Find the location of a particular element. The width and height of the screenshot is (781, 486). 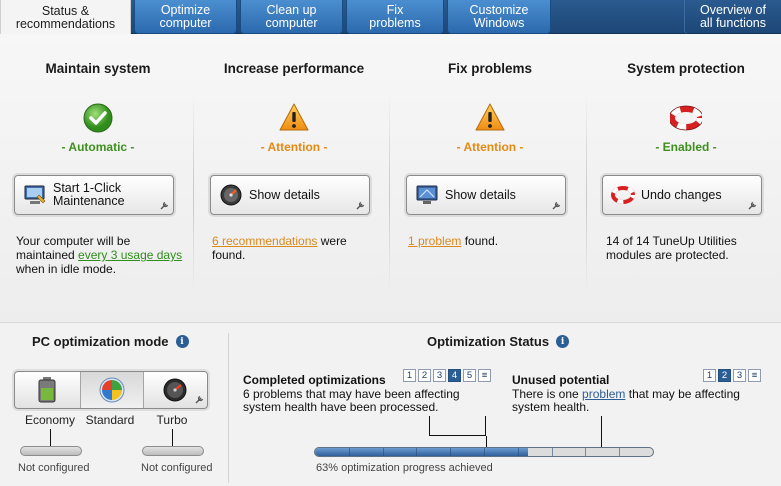

unused-potential-title: Unused potential is located at coordinates (561, 380).